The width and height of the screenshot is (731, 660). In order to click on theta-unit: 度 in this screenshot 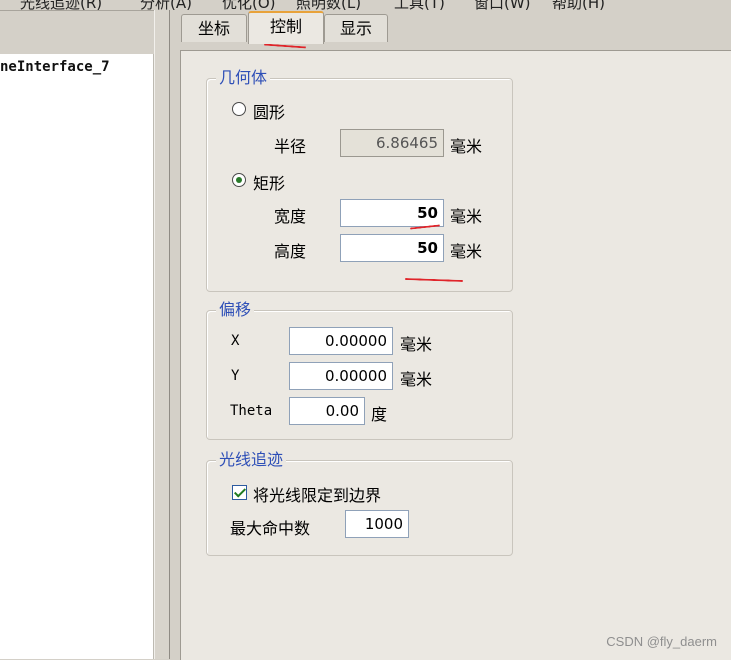, I will do `click(379, 414)`.